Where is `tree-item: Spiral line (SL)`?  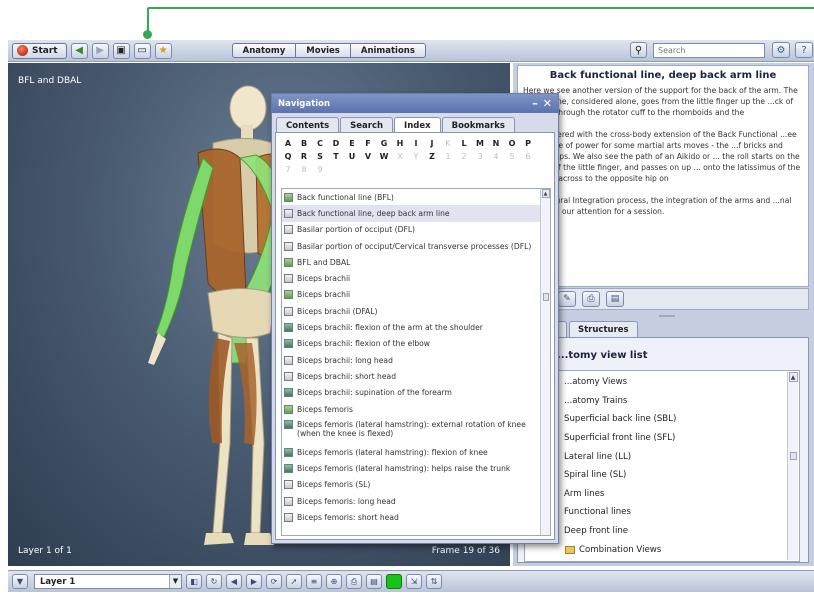 tree-item: Spiral line (SL) is located at coordinates (662, 475).